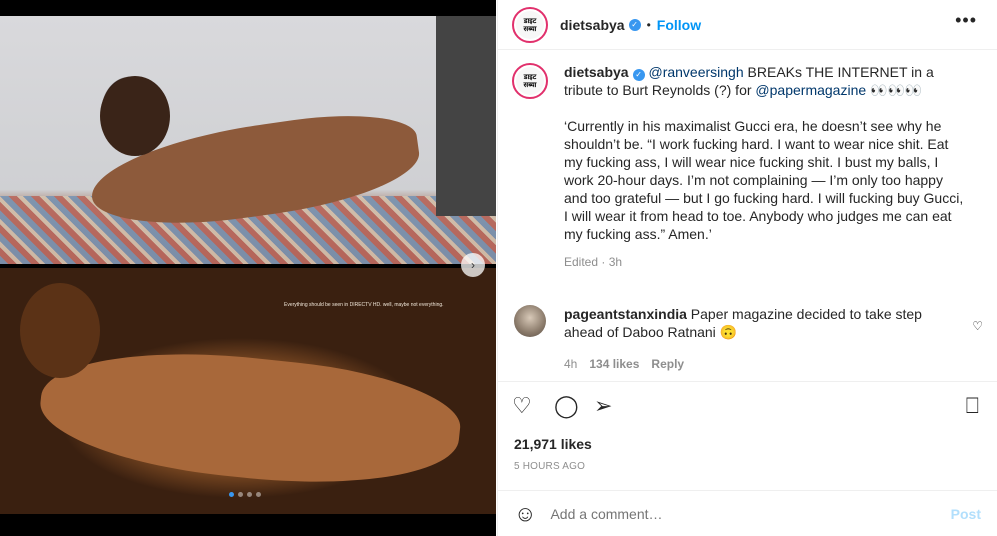 The image size is (997, 536). I want to click on caption-meta: Edited · 3h, so click(593, 262).